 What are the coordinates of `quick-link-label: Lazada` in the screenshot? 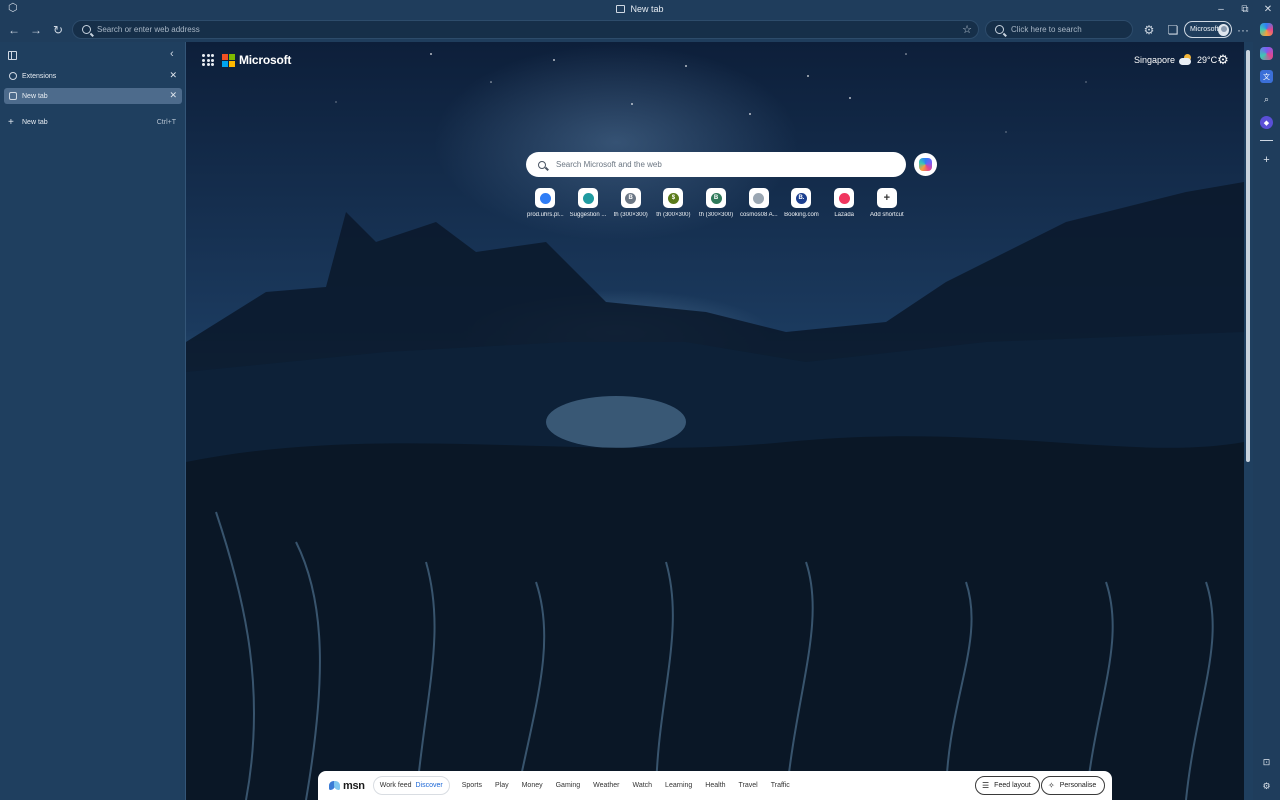 It's located at (844, 215).